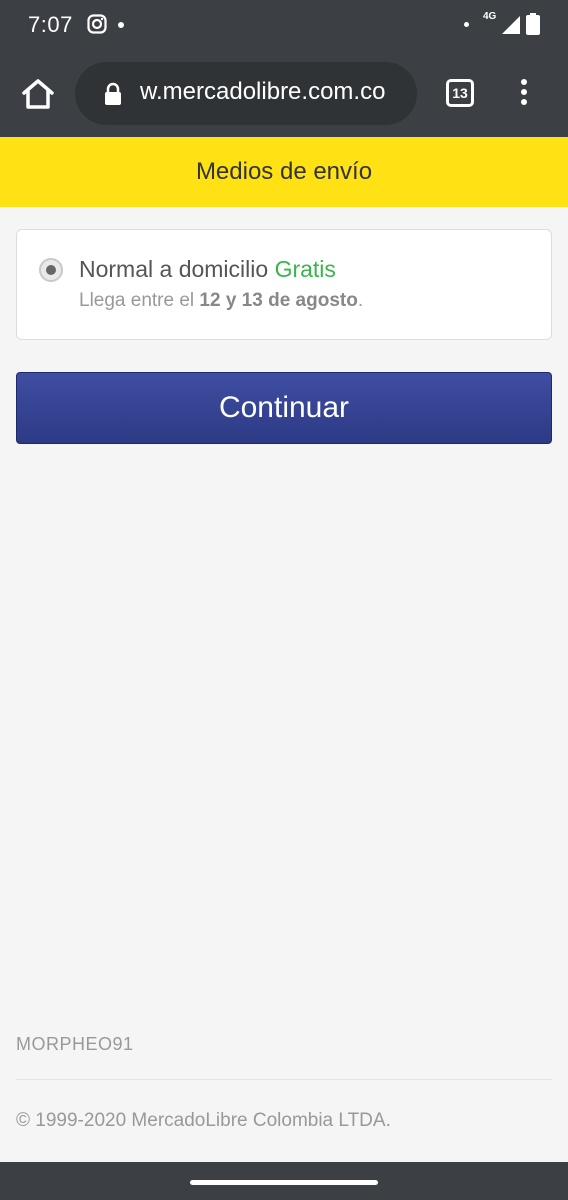  Describe the element at coordinates (284, 1079) in the screenshot. I see `footer-divider` at that location.